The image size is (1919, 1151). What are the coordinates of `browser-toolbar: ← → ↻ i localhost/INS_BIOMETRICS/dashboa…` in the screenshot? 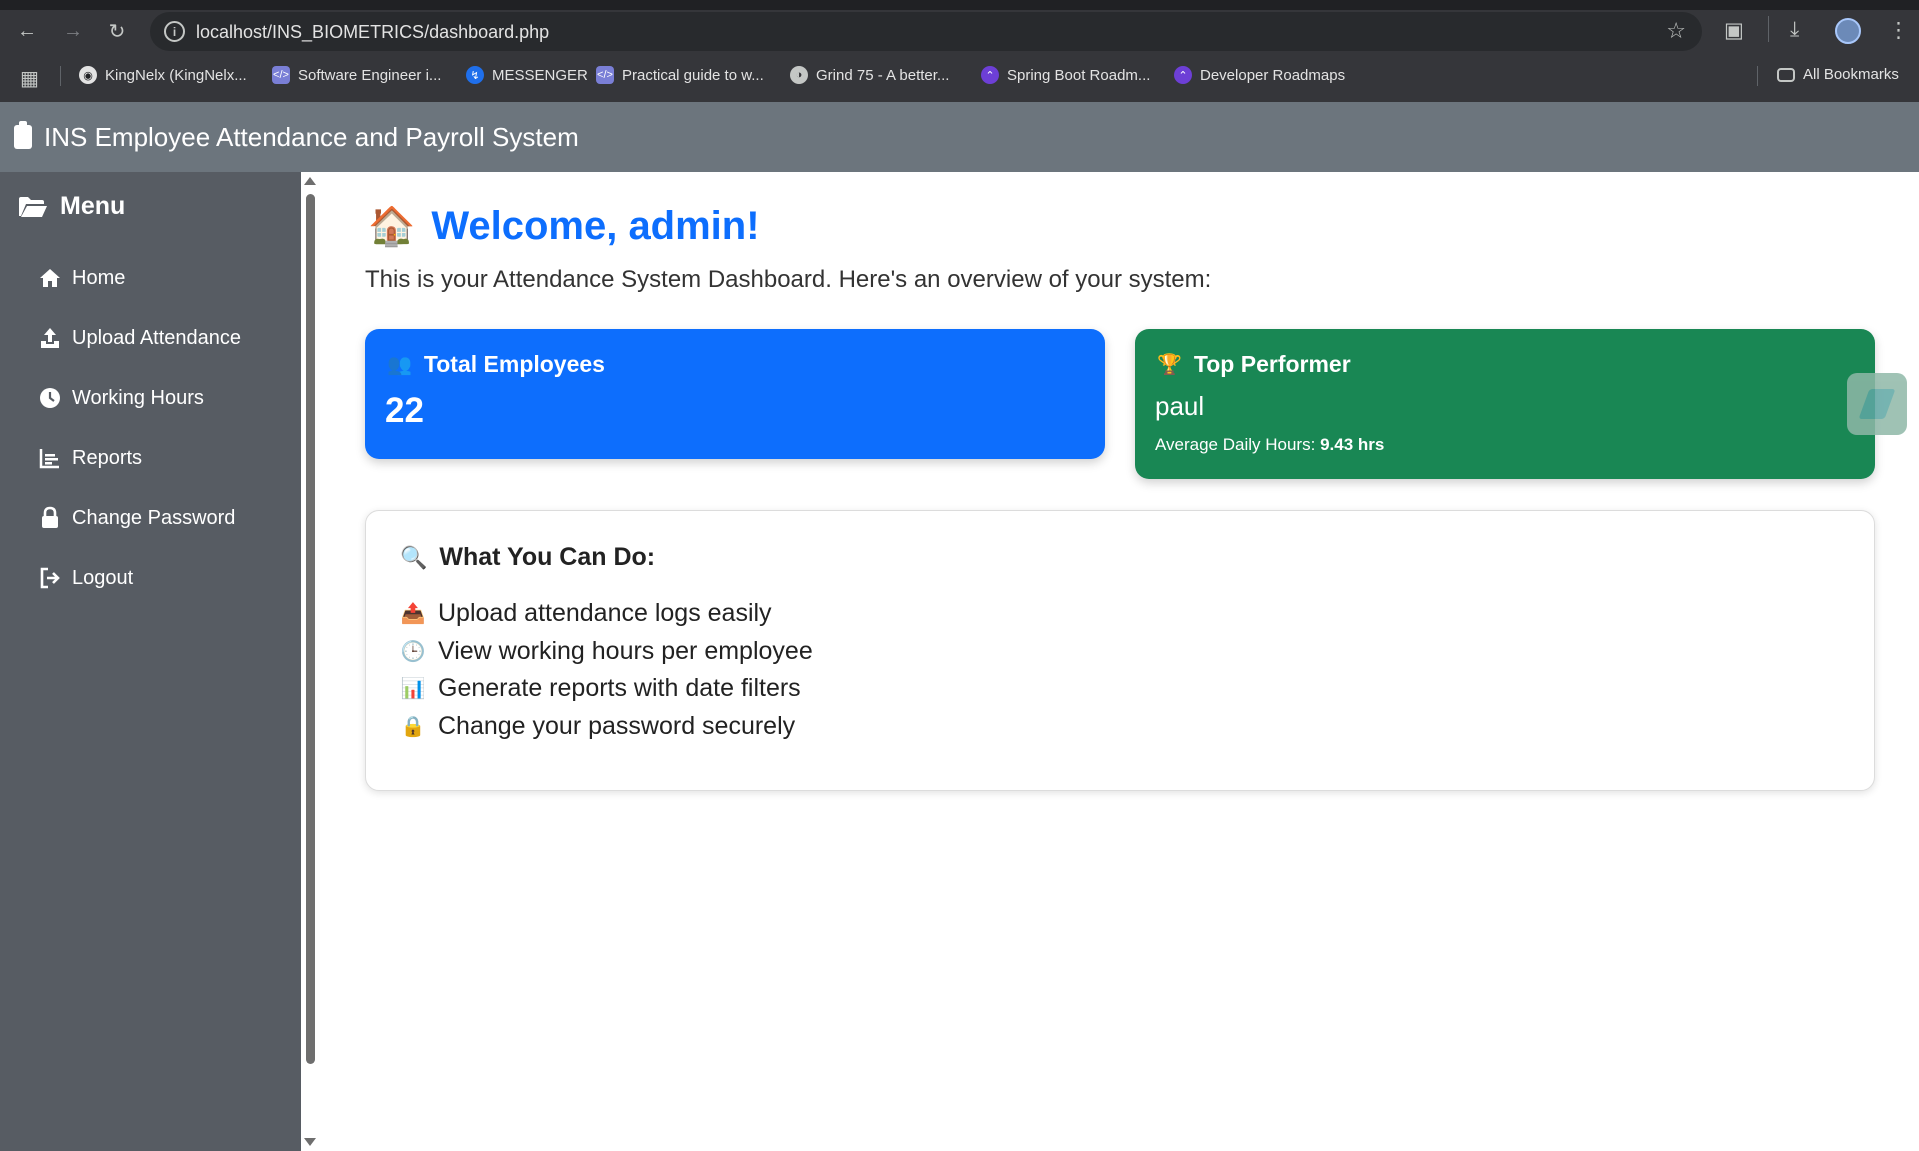 It's located at (959, 31).